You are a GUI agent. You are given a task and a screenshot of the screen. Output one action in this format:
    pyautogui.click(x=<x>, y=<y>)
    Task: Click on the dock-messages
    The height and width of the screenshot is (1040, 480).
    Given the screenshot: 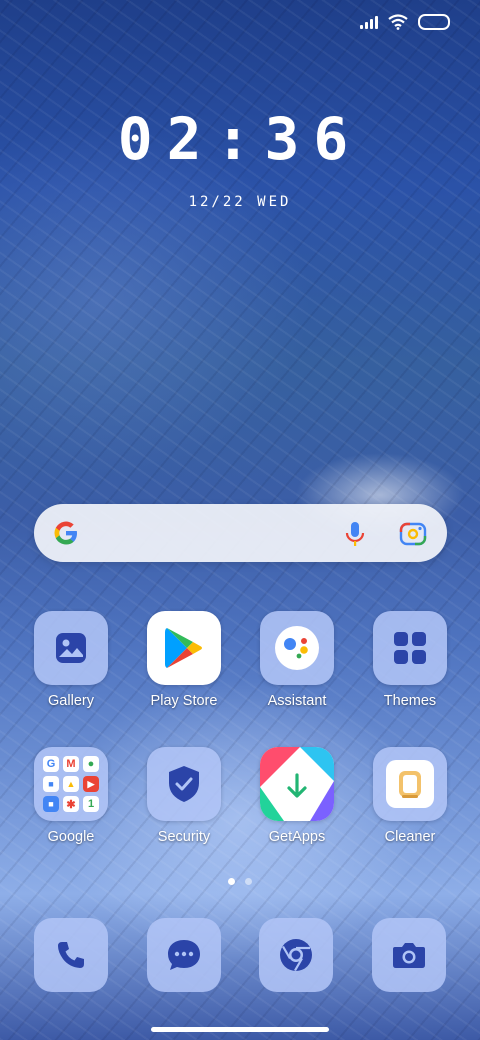 What is the action you would take?
    pyautogui.click(x=184, y=955)
    